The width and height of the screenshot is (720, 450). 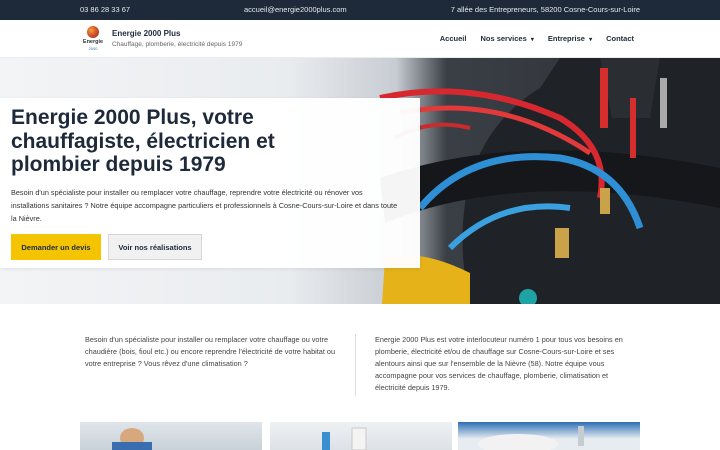 I want to click on service-image-sanitary, so click(x=549, y=436).